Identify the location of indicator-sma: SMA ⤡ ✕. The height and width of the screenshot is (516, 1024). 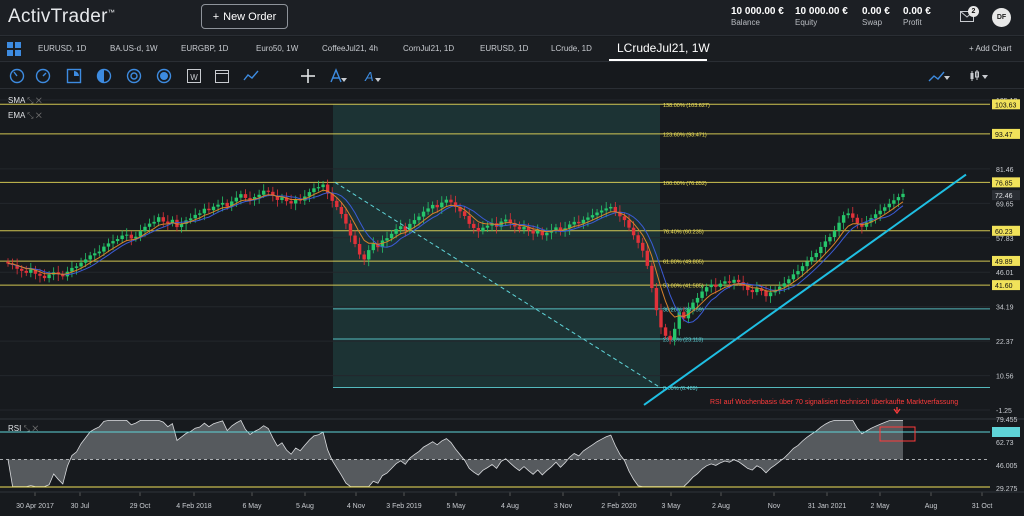
(25, 101).